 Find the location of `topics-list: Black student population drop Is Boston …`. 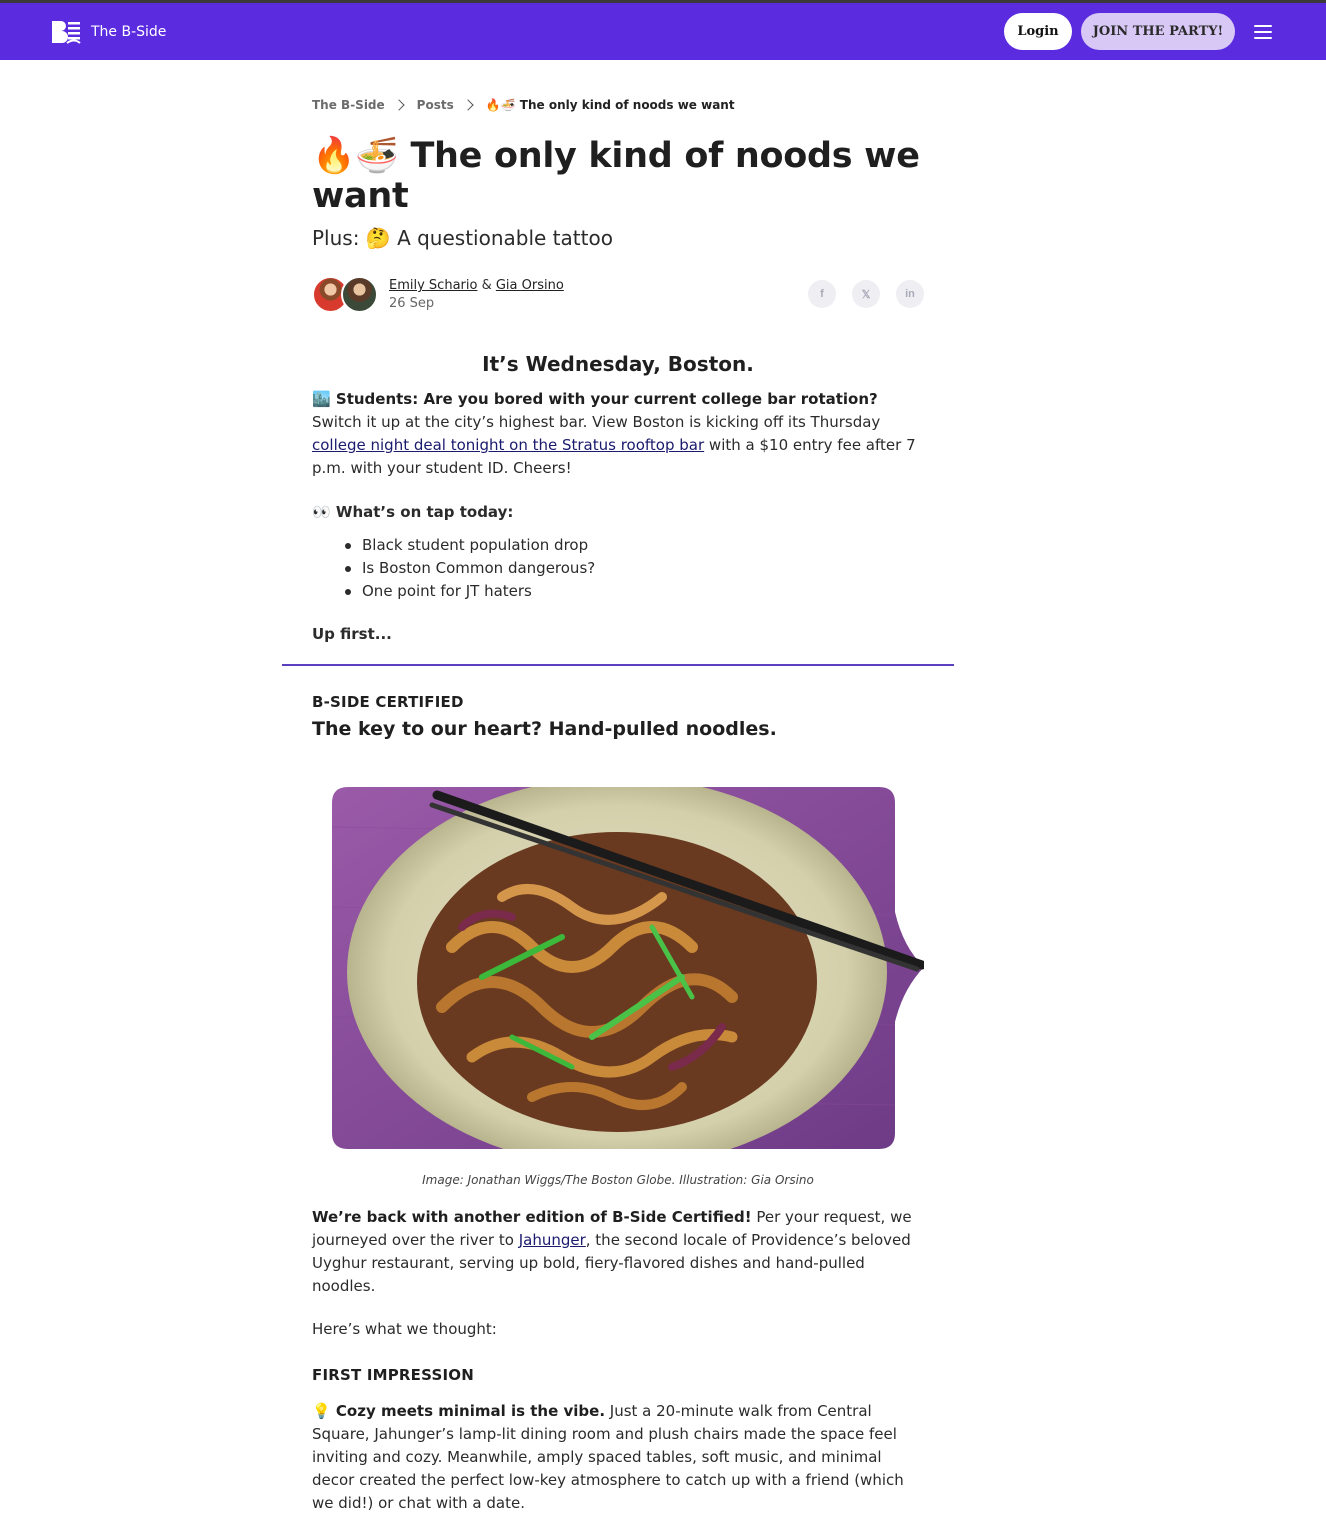

topics-list: Black student population drop Is Boston … is located at coordinates (634, 568).